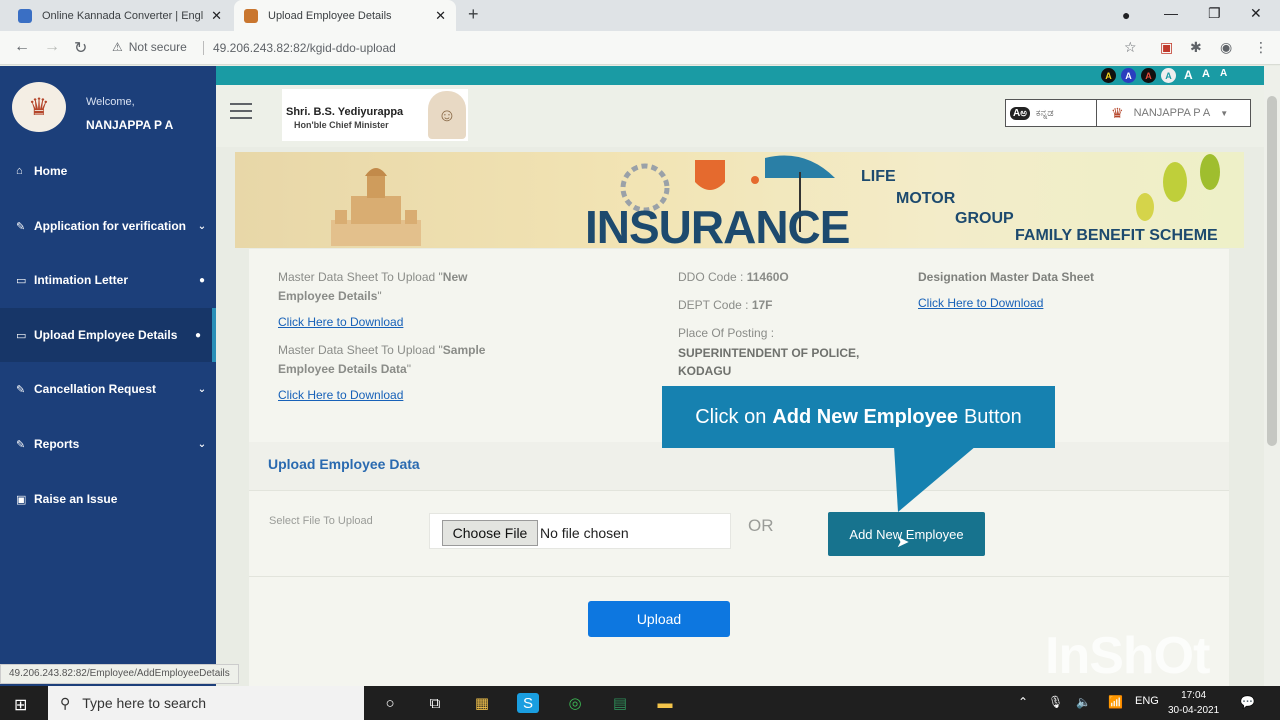 The height and width of the screenshot is (720, 1280). What do you see at coordinates (1126, 15) in the screenshot?
I see `profile-download-icon: ●` at bounding box center [1126, 15].